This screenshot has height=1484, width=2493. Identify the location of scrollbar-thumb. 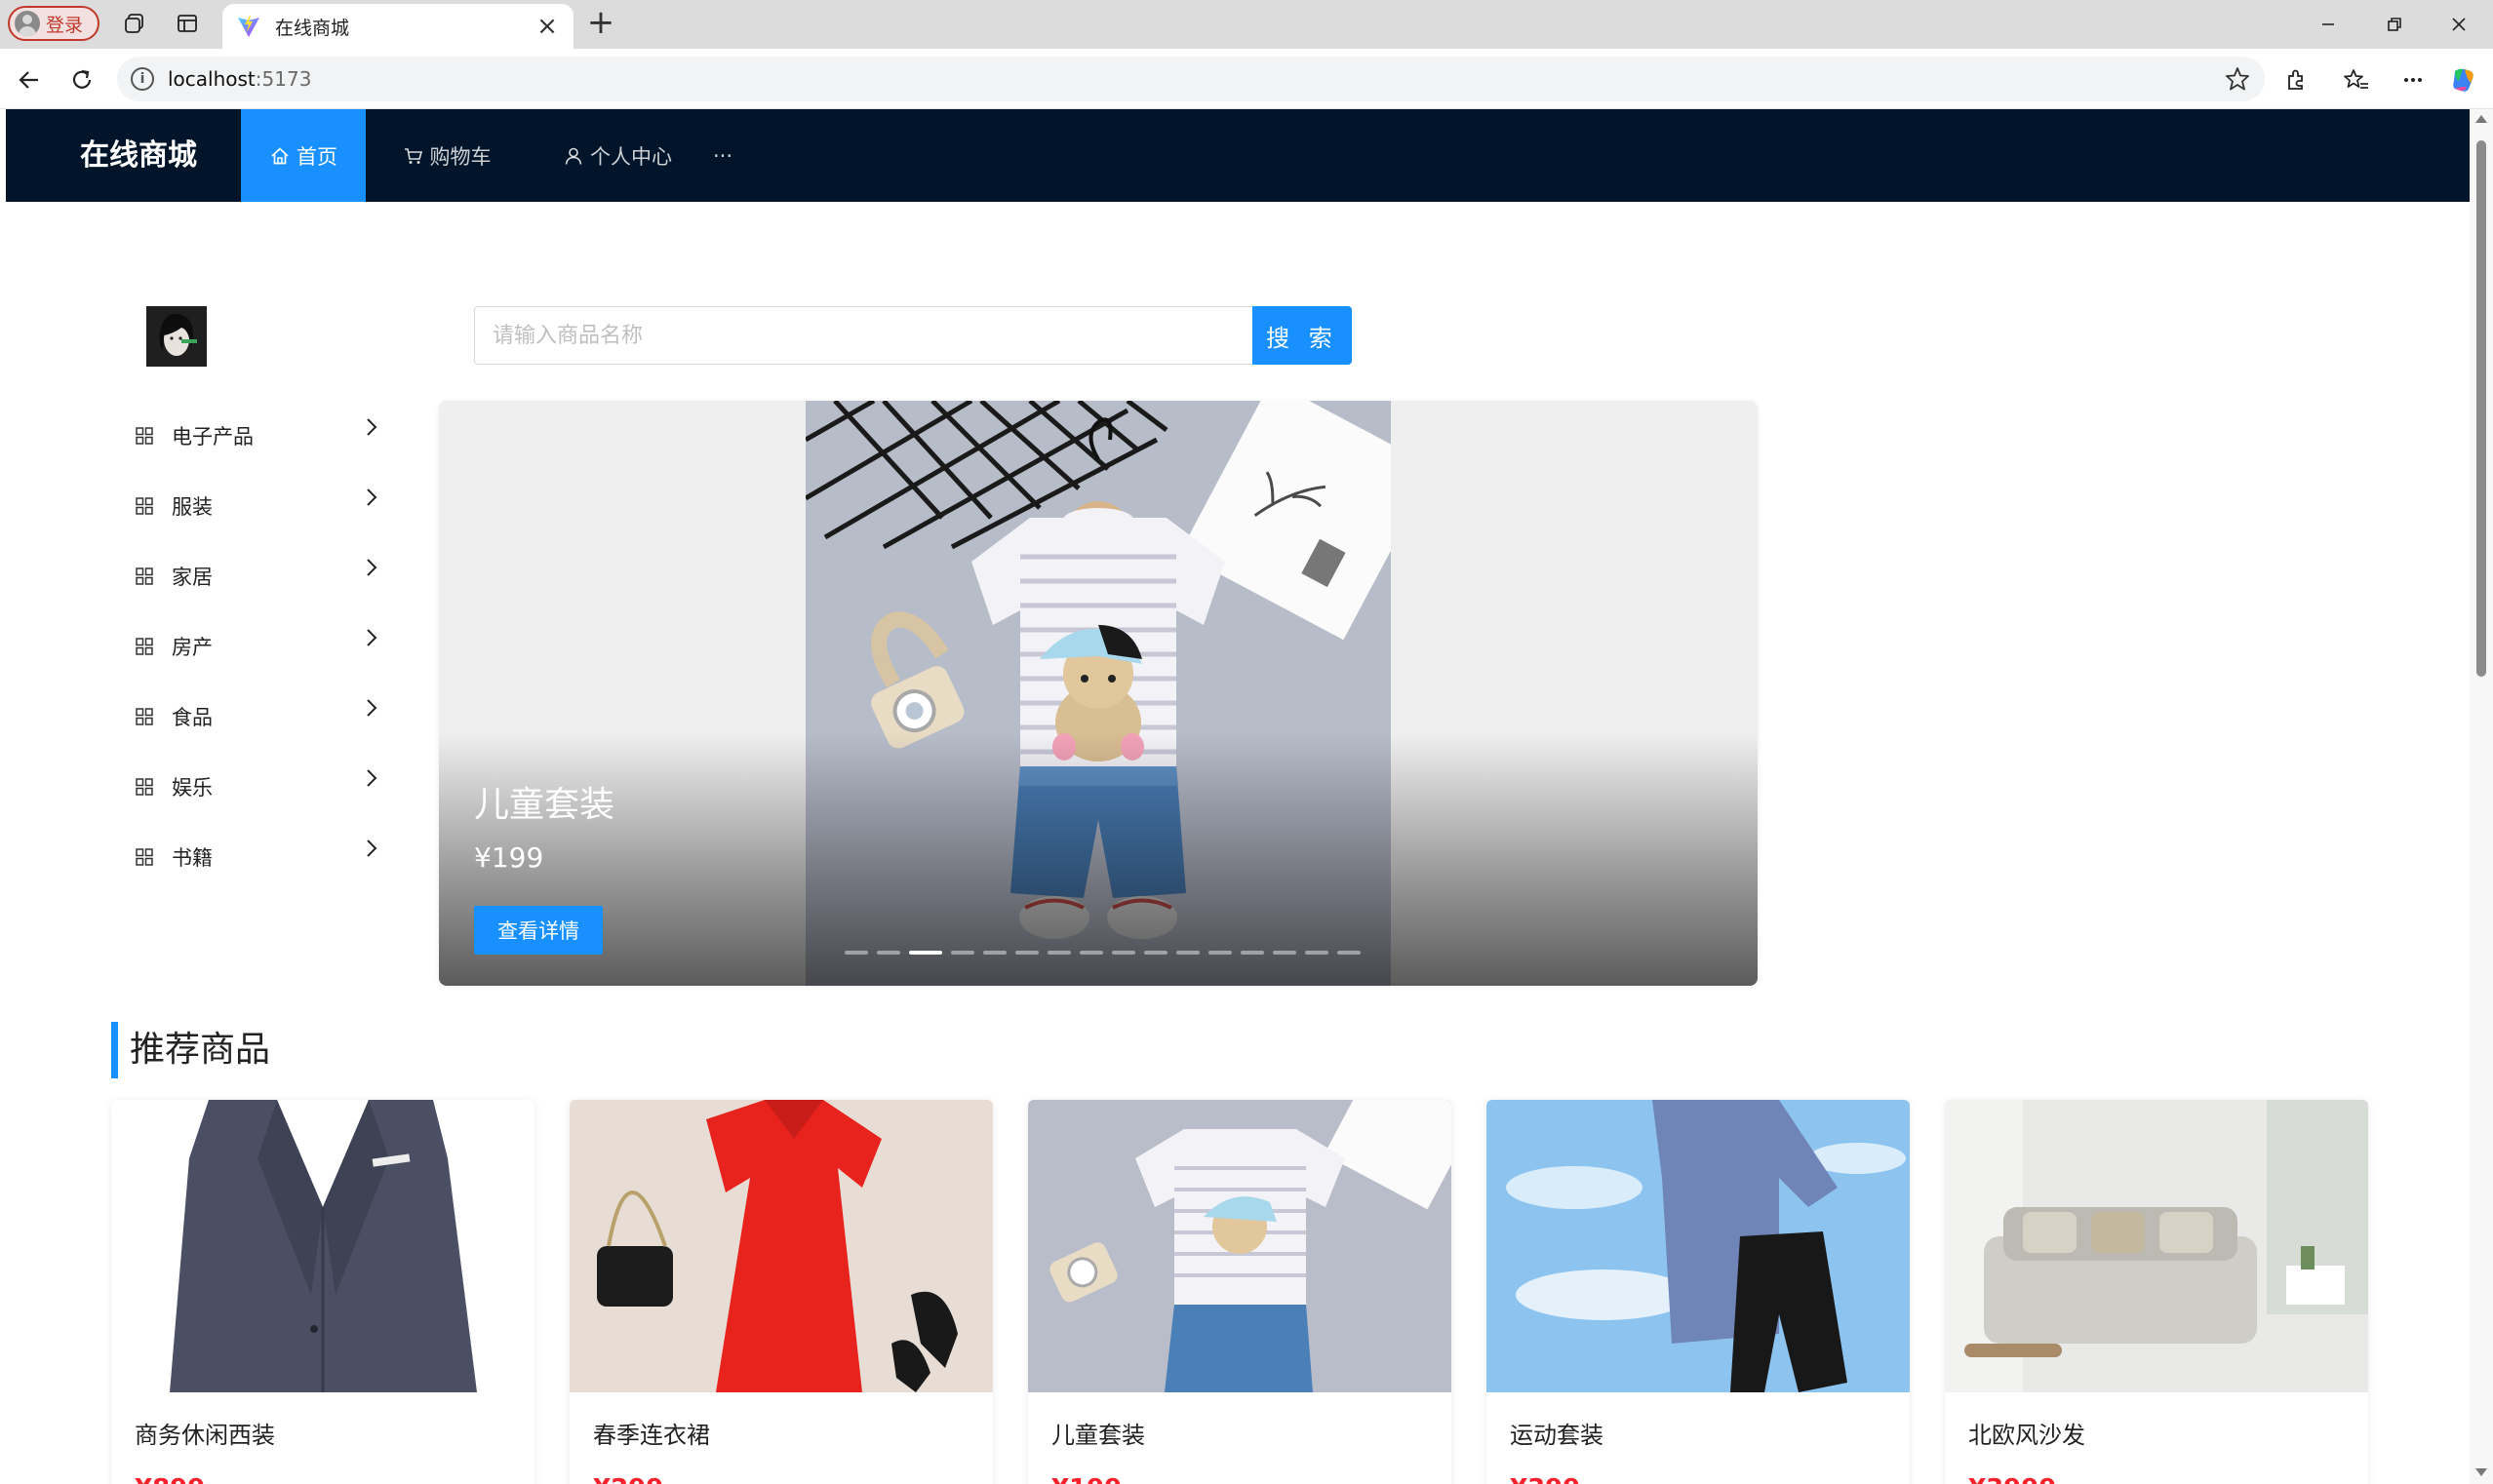
(2481, 408).